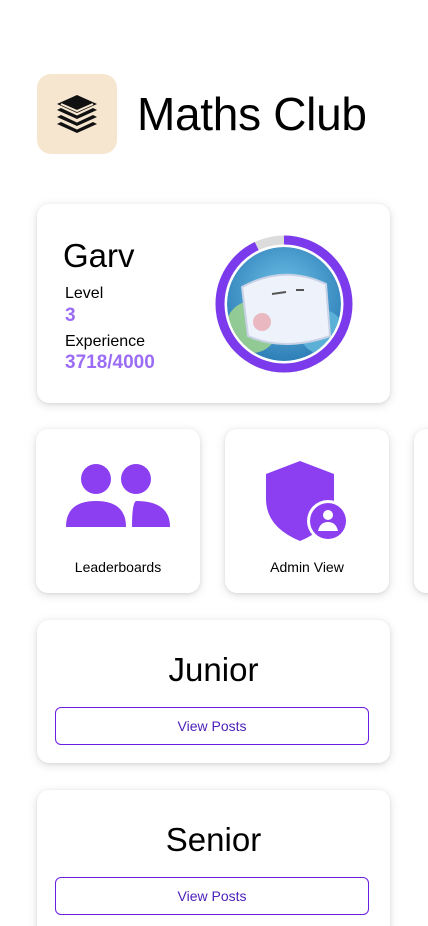 The image size is (428, 926). I want to click on senior-title: Senior, so click(213, 839).